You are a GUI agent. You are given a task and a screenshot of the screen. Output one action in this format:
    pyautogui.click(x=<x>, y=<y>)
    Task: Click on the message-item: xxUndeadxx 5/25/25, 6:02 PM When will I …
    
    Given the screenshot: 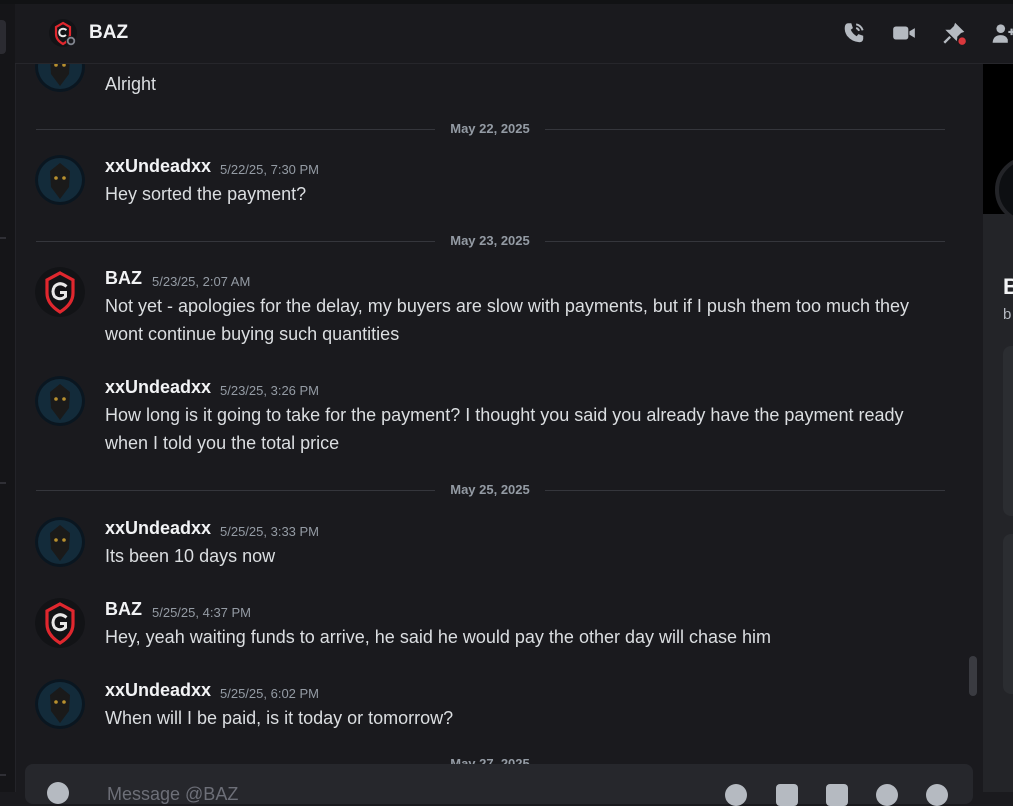 What is the action you would take?
    pyautogui.click(x=485, y=709)
    